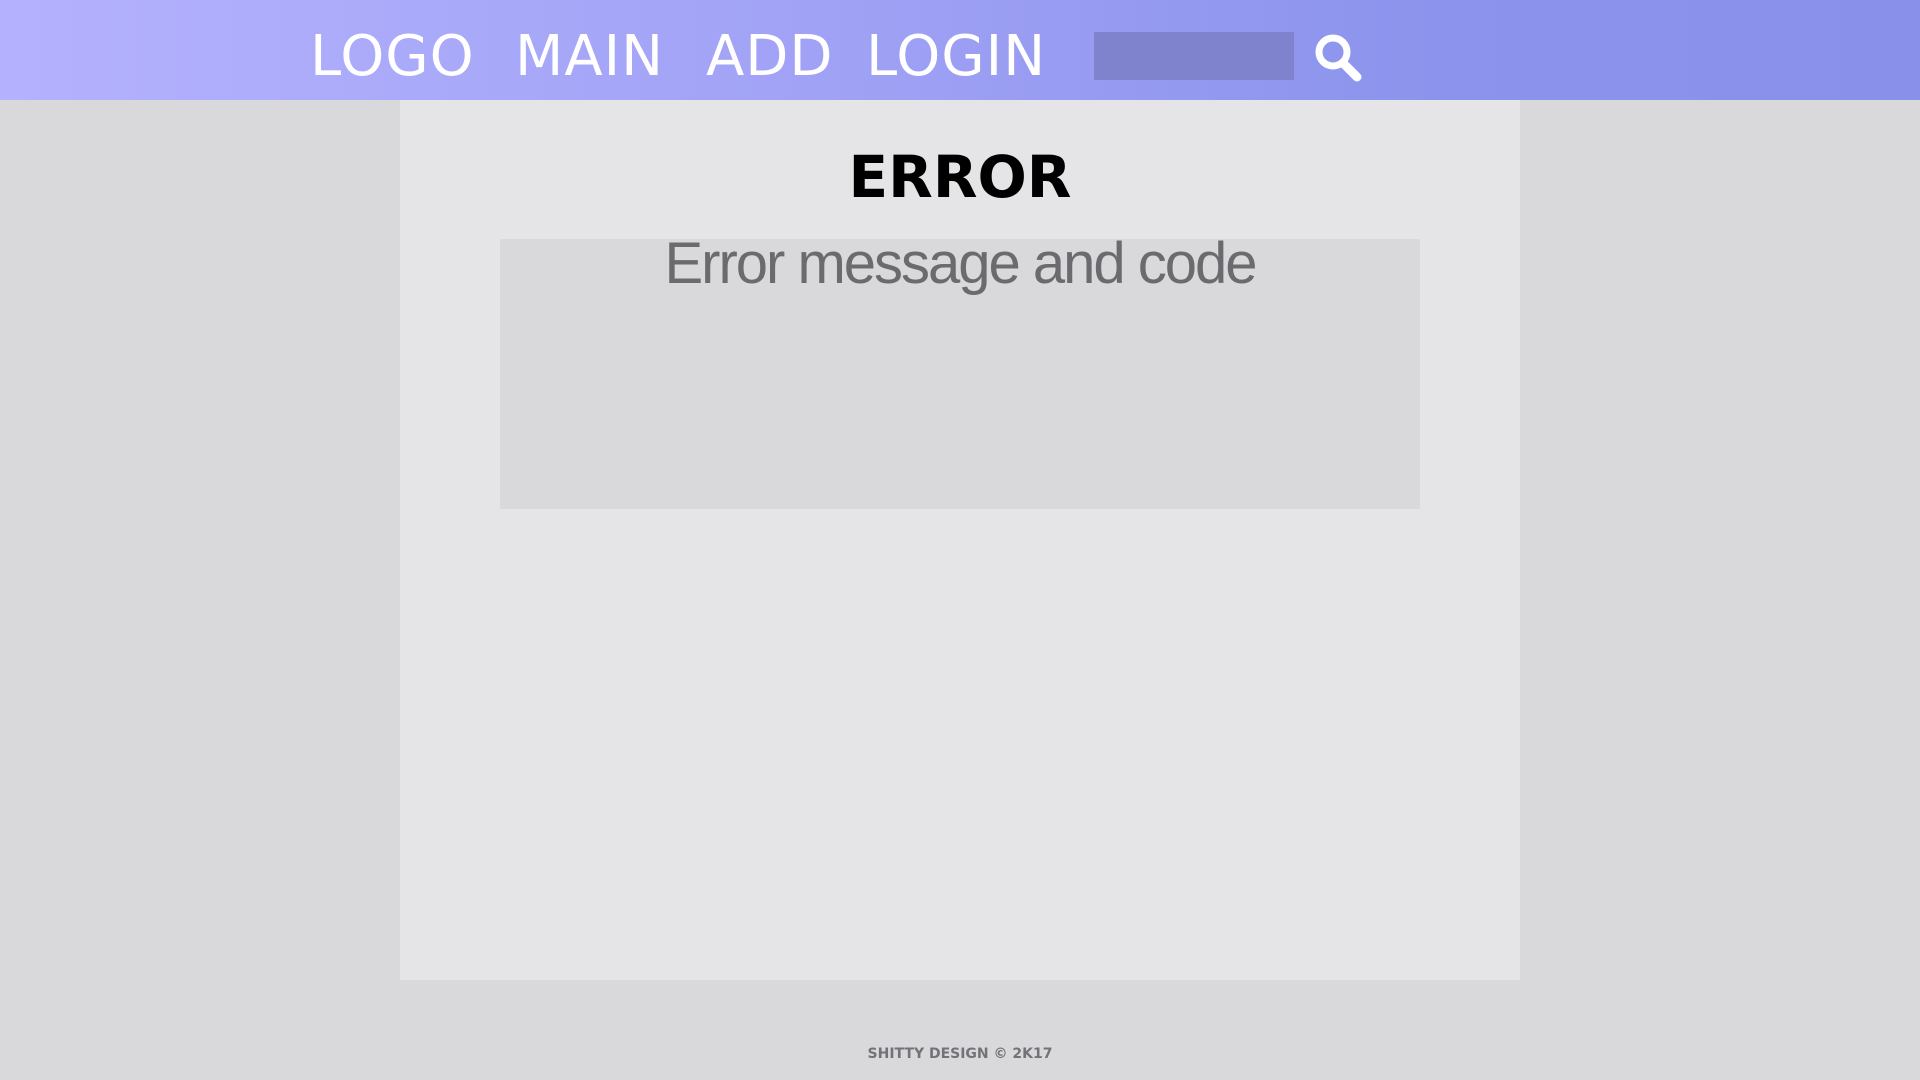 Image resolution: width=1920 pixels, height=1080 pixels. I want to click on nav-link-main: MAIN, so click(589, 57).